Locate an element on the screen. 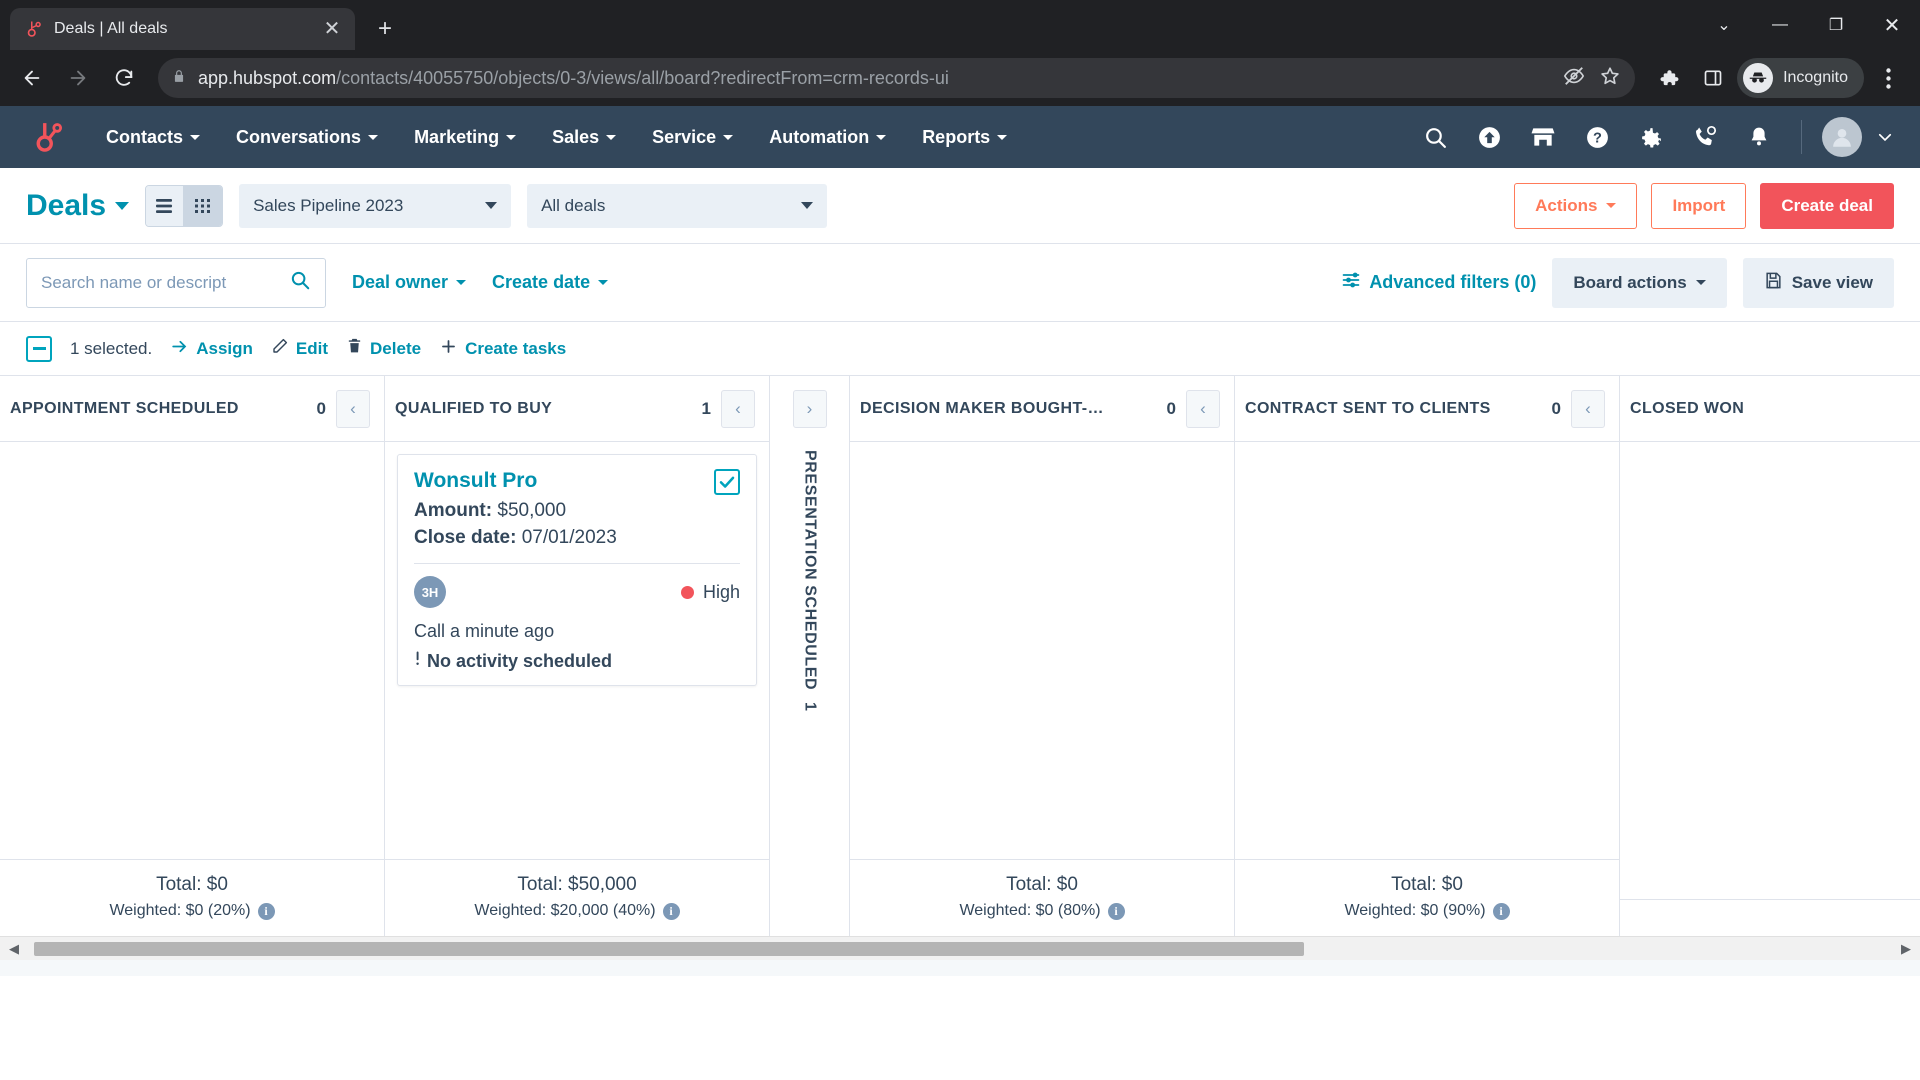  back-arrow-icon is located at coordinates (32, 78).